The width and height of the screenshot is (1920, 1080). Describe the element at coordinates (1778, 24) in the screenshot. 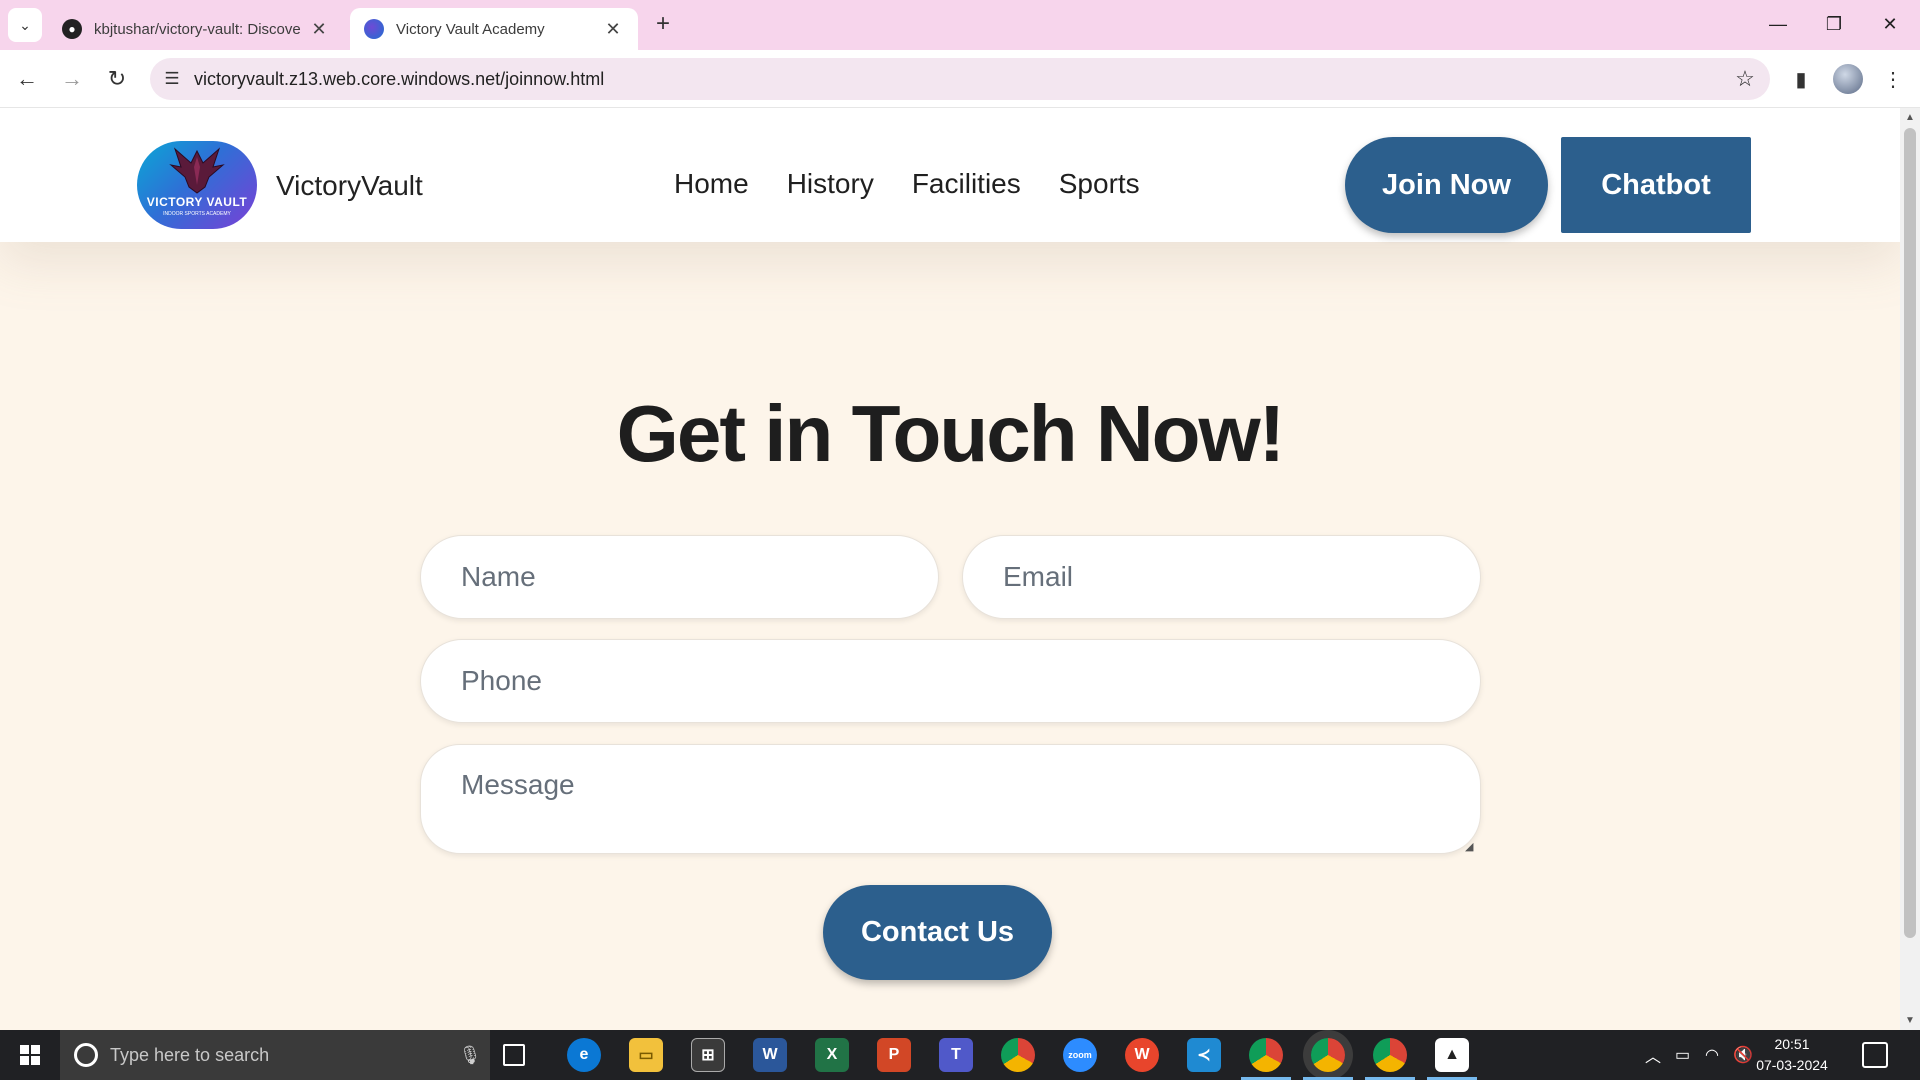

I see `minimize-button: —` at that location.